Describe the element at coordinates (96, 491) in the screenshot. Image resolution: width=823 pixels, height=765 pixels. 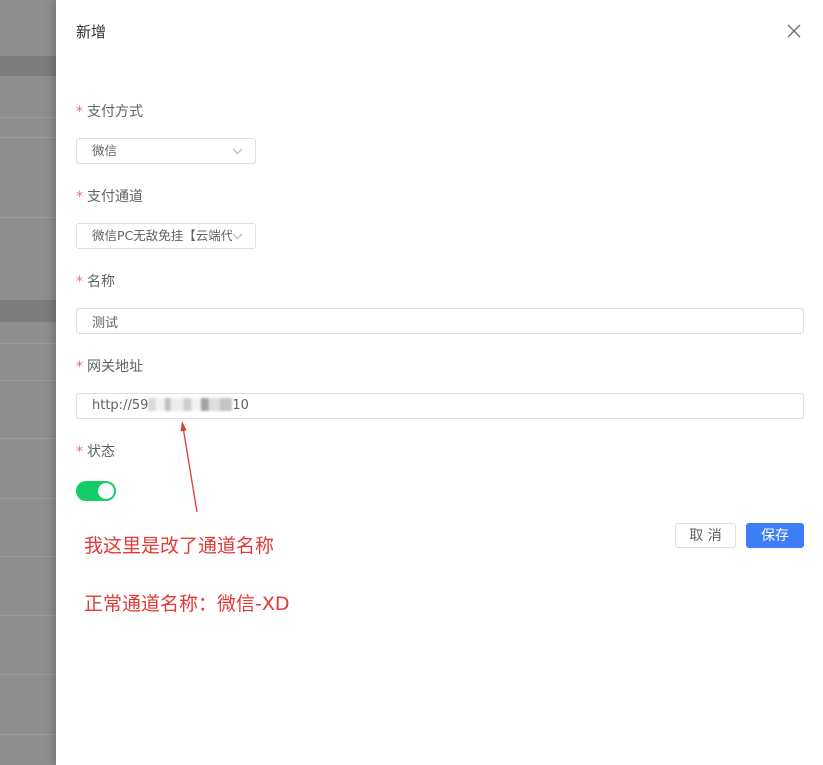
I see `status-switch` at that location.